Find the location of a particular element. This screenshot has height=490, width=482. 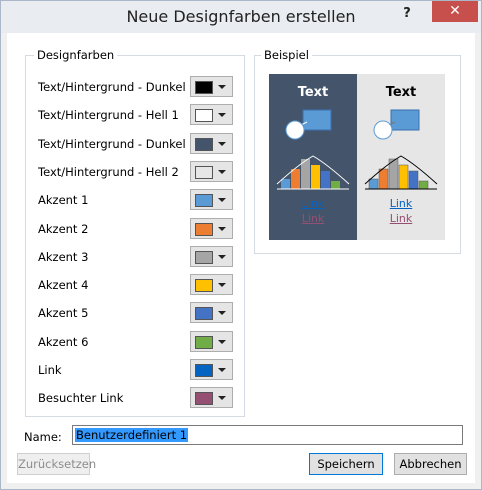

name-input: Benutzerdefiniert 1 is located at coordinates (267, 435).